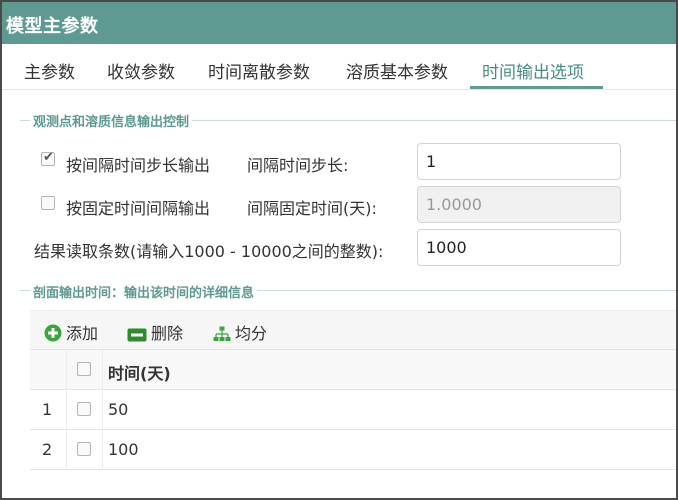 The width and height of the screenshot is (678, 500). Describe the element at coordinates (259, 70) in the screenshot. I see `tab-time-discretization: 时间离散参数` at that location.